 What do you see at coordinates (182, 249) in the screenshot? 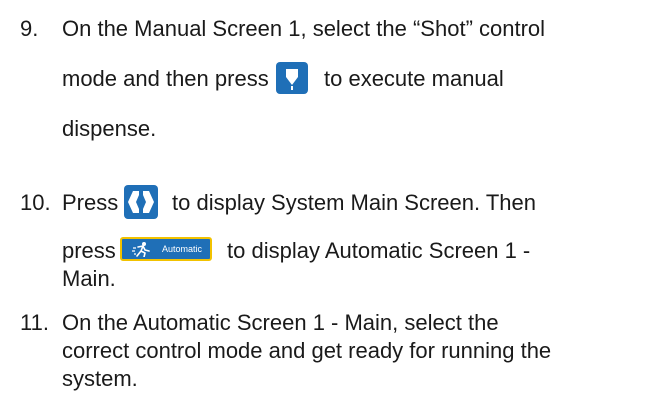
I see `automatic-button-label: Automatic` at bounding box center [182, 249].